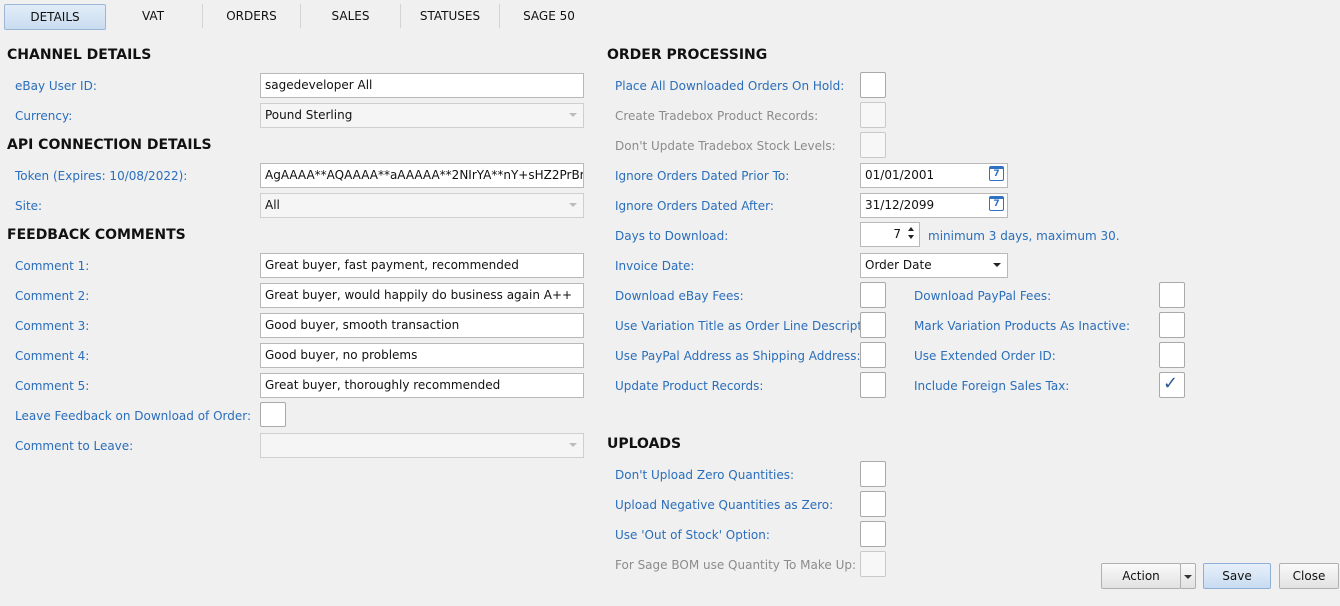 The height and width of the screenshot is (606, 1340). Describe the element at coordinates (251, 16) in the screenshot. I see `tab-orders: ORDERS` at that location.